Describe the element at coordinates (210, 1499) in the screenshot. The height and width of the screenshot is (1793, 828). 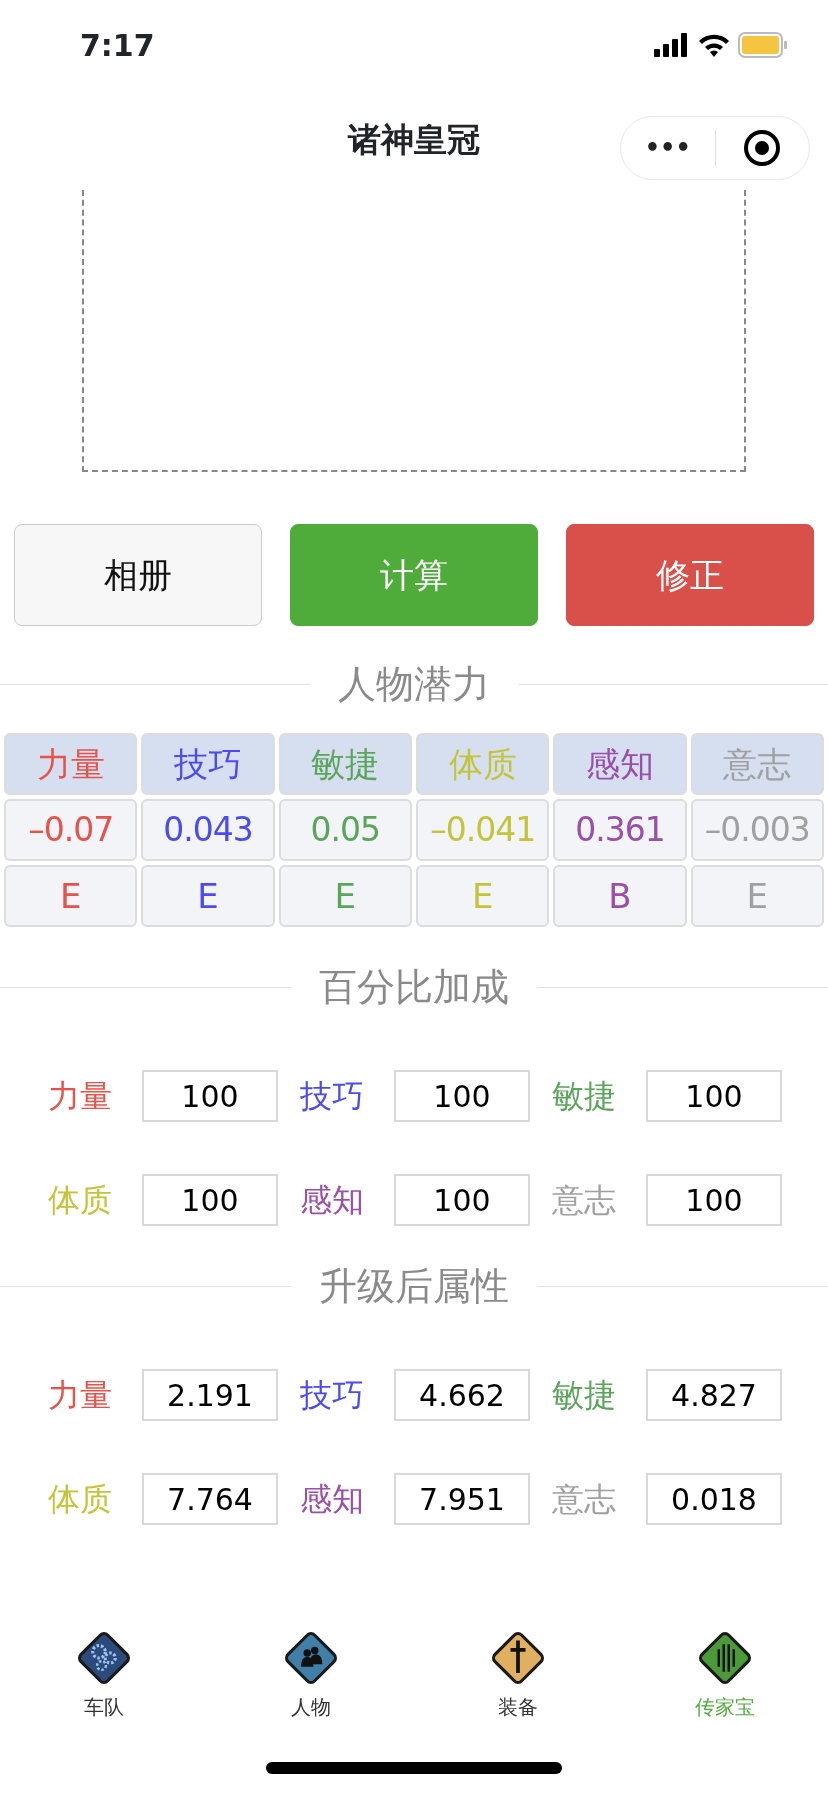
I see `value-field: 7.764` at that location.